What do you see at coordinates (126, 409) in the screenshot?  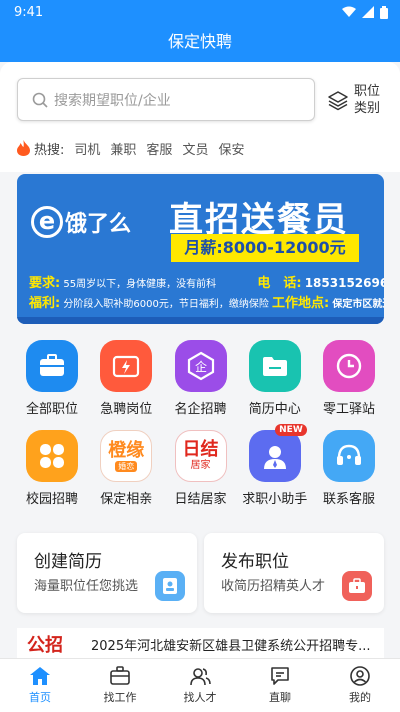 I see `grid-label: 急聘岗位` at bounding box center [126, 409].